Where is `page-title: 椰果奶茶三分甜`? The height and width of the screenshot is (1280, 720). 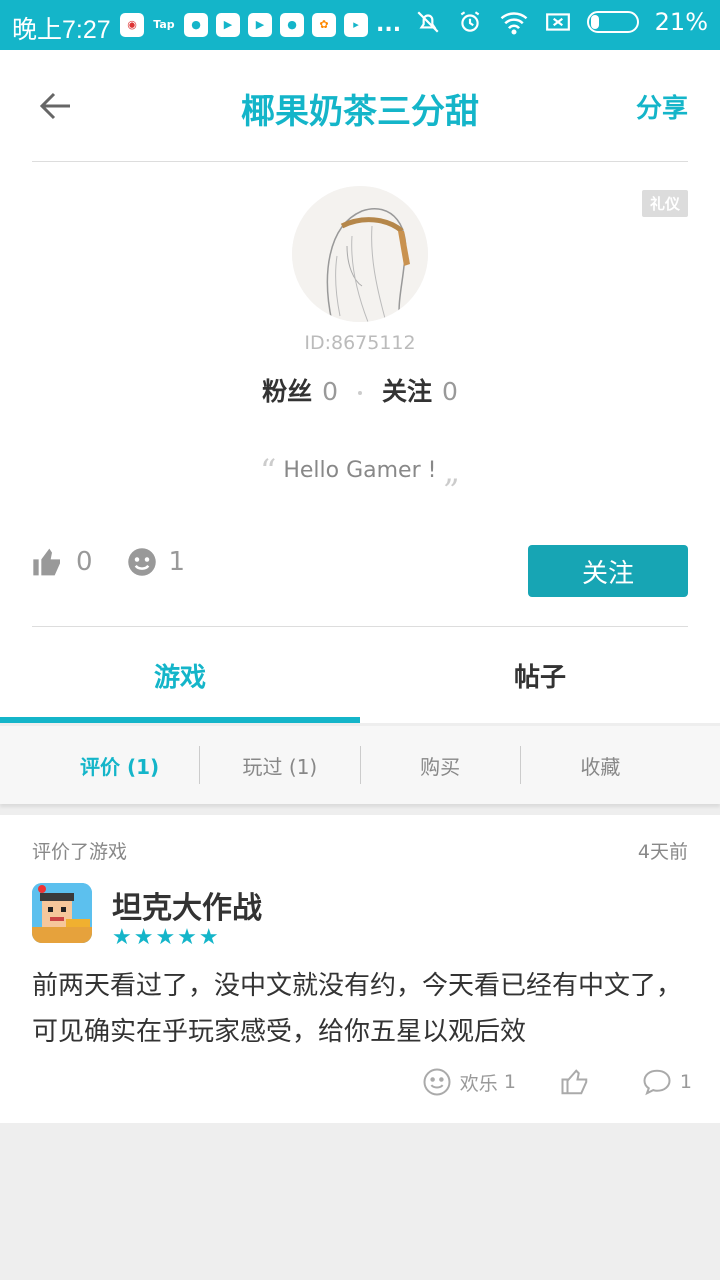 page-title: 椰果奶茶三分甜 is located at coordinates (360, 112).